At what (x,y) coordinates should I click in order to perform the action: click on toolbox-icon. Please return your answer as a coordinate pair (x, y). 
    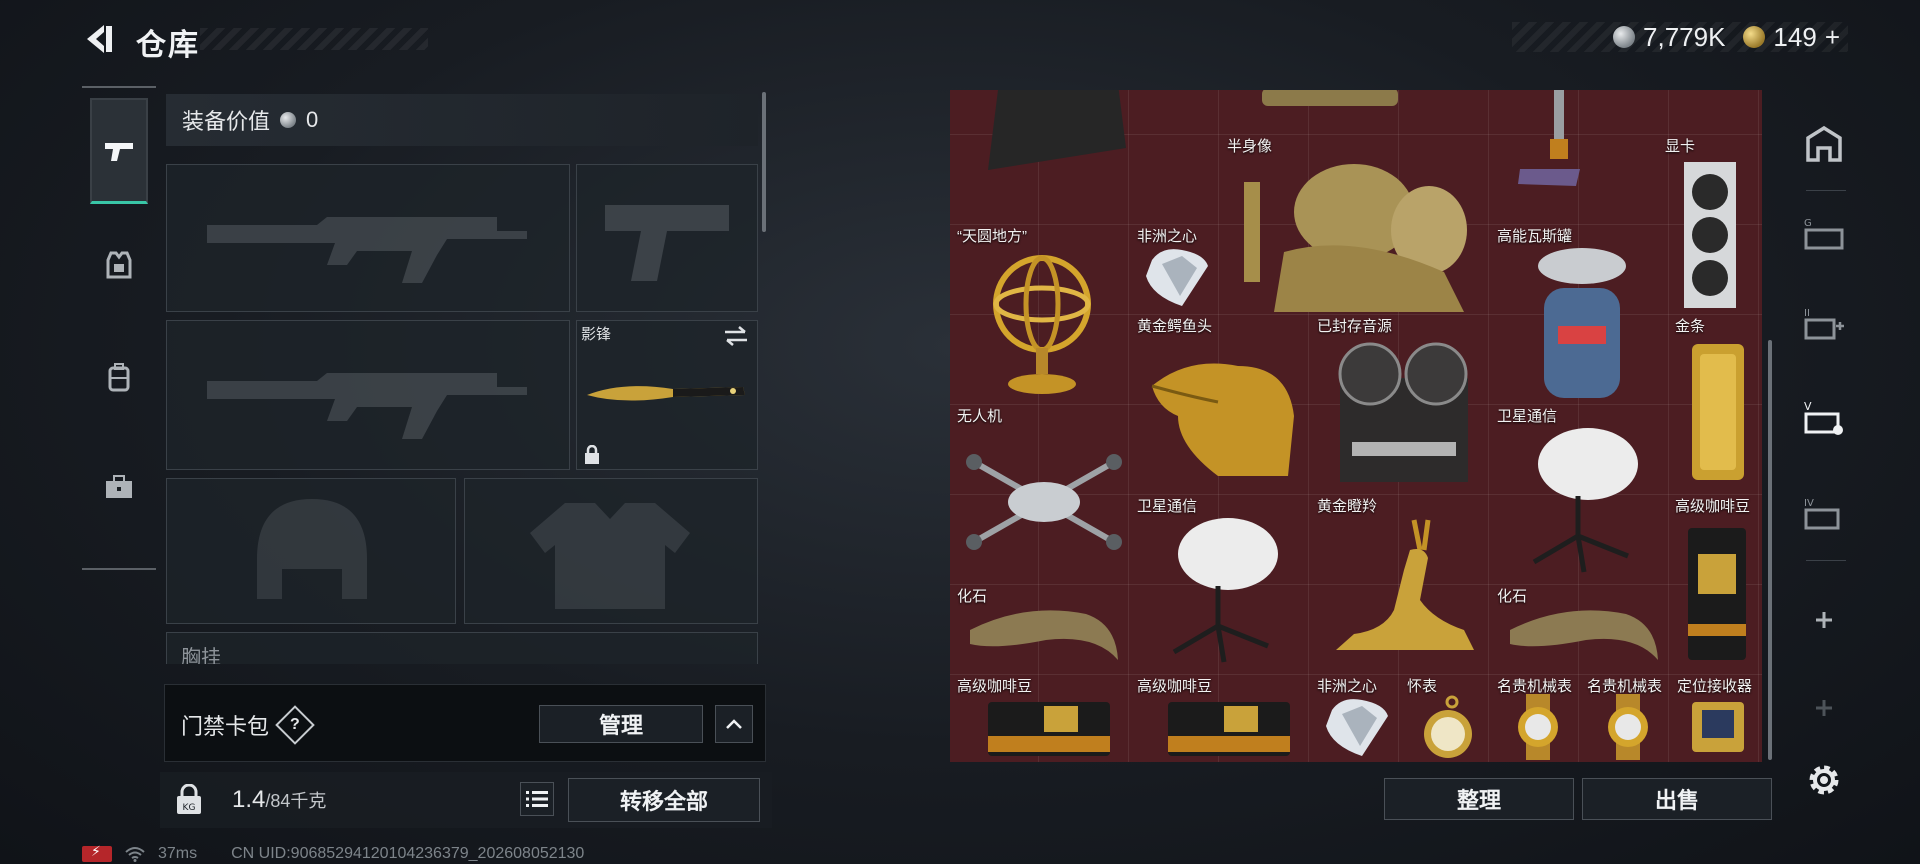
    Looking at the image, I should click on (119, 486).